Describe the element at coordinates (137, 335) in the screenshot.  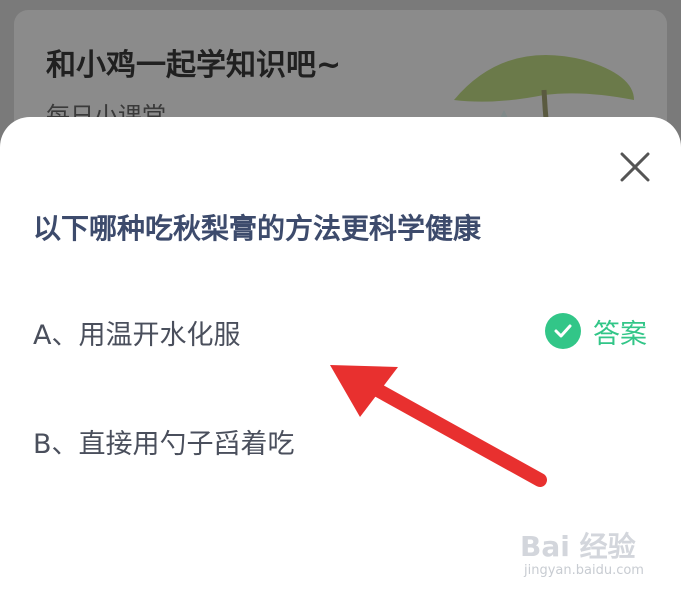
I see `option-a-label: A、用温开水化服` at that location.